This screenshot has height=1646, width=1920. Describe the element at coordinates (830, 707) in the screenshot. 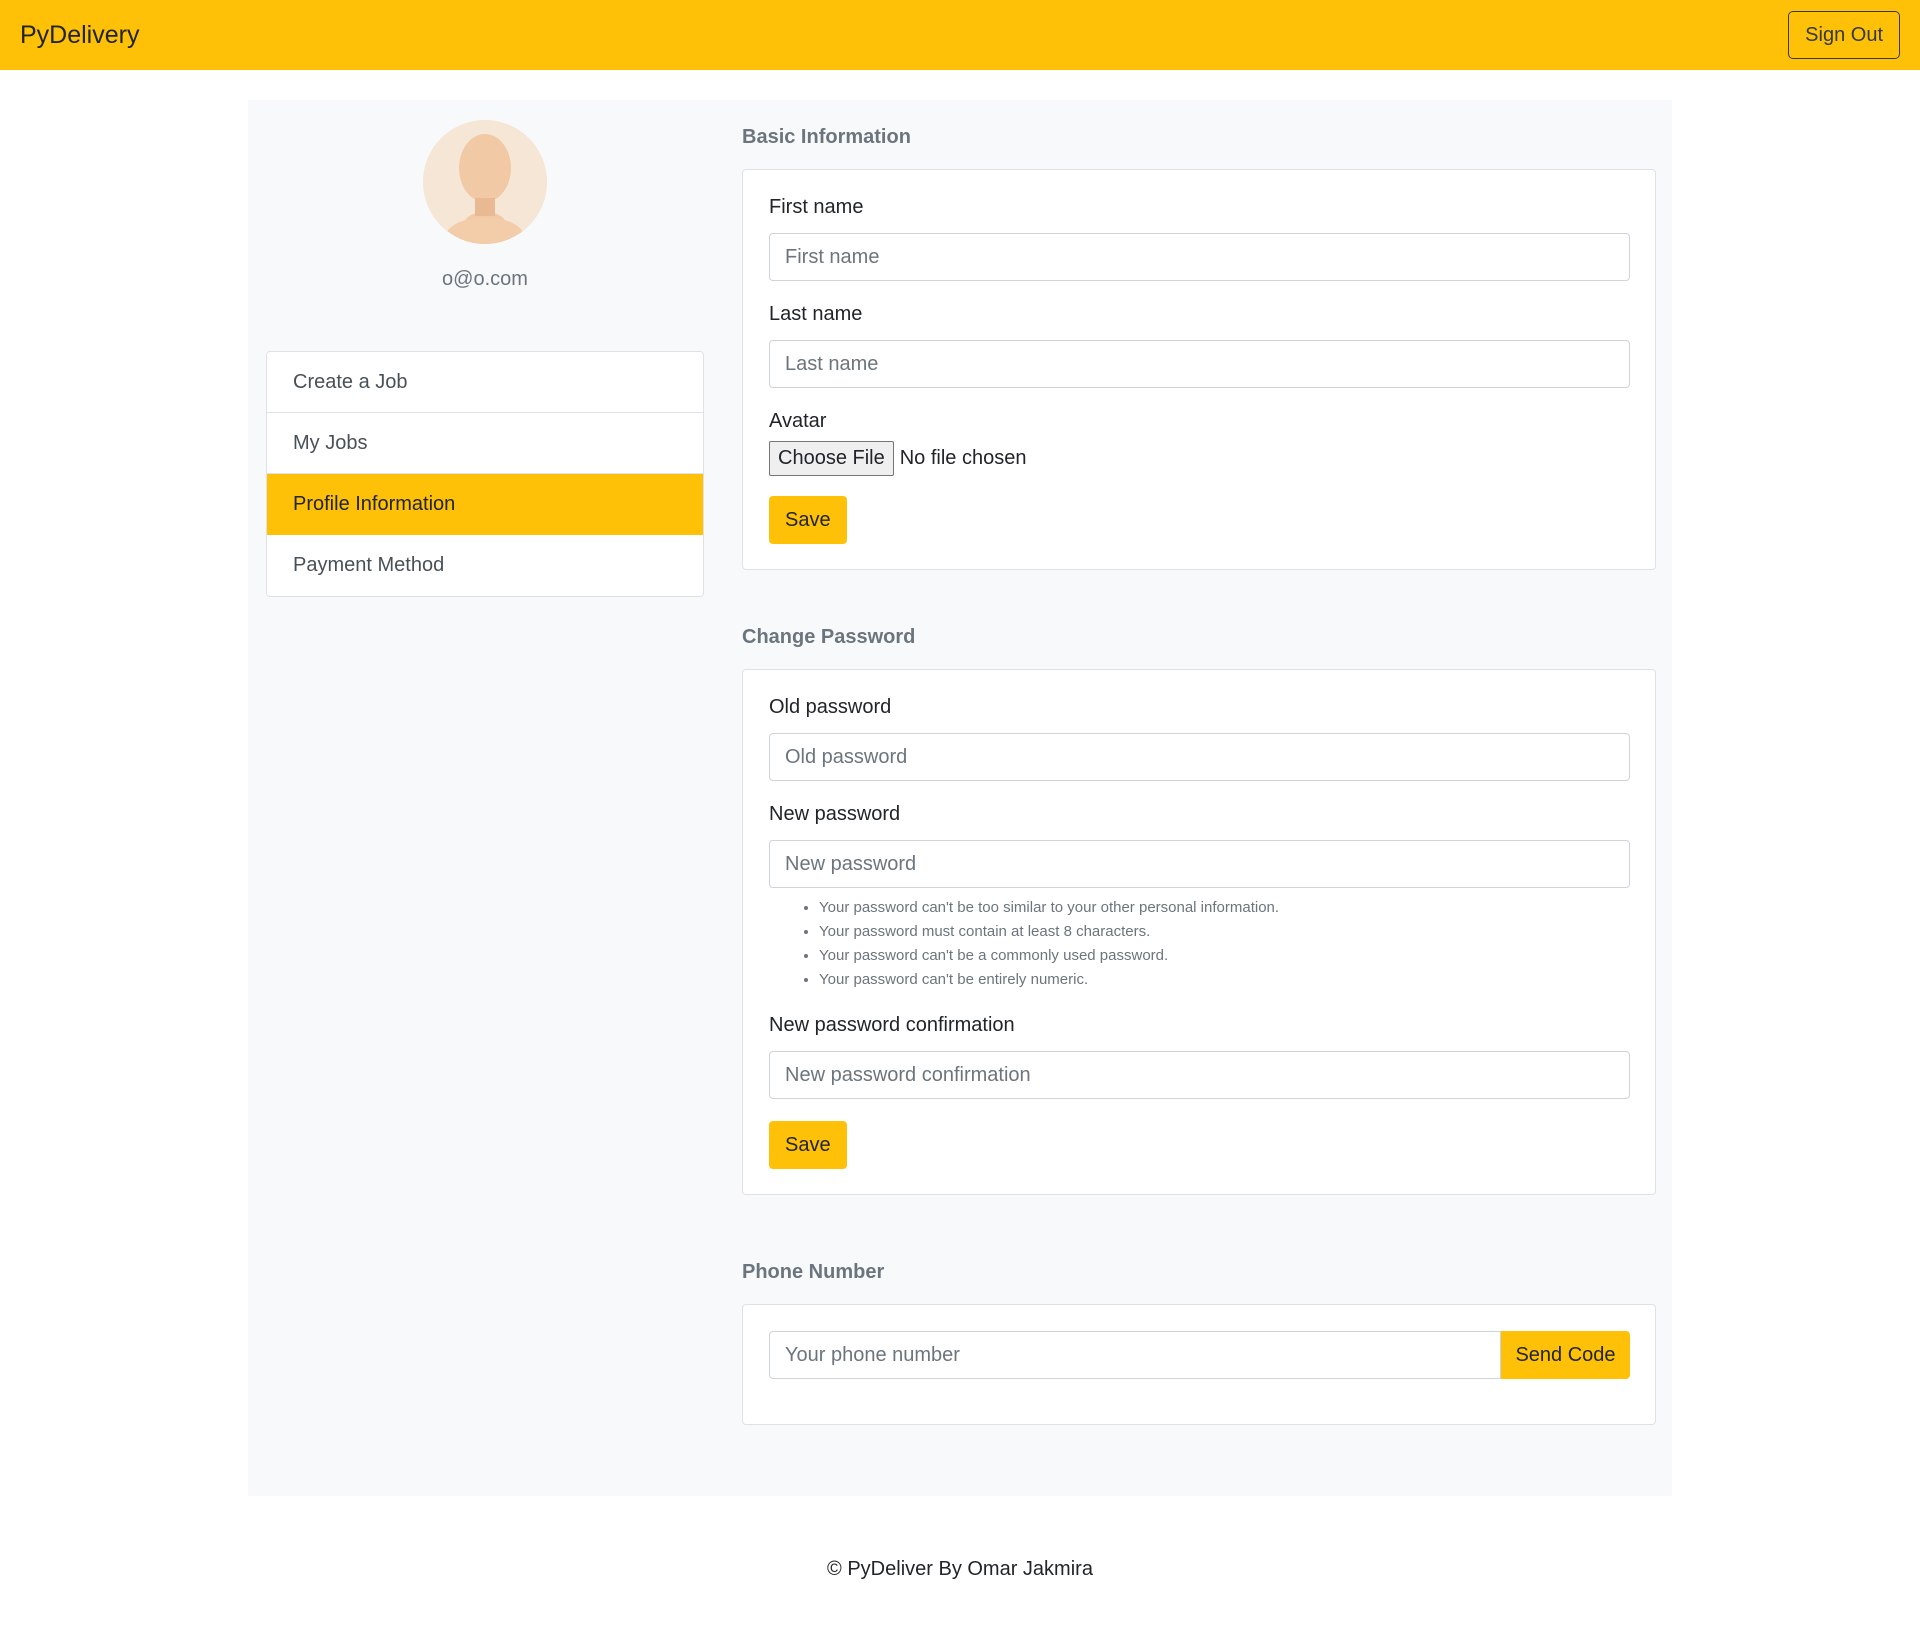

I see `old-password-label: Old password` at that location.